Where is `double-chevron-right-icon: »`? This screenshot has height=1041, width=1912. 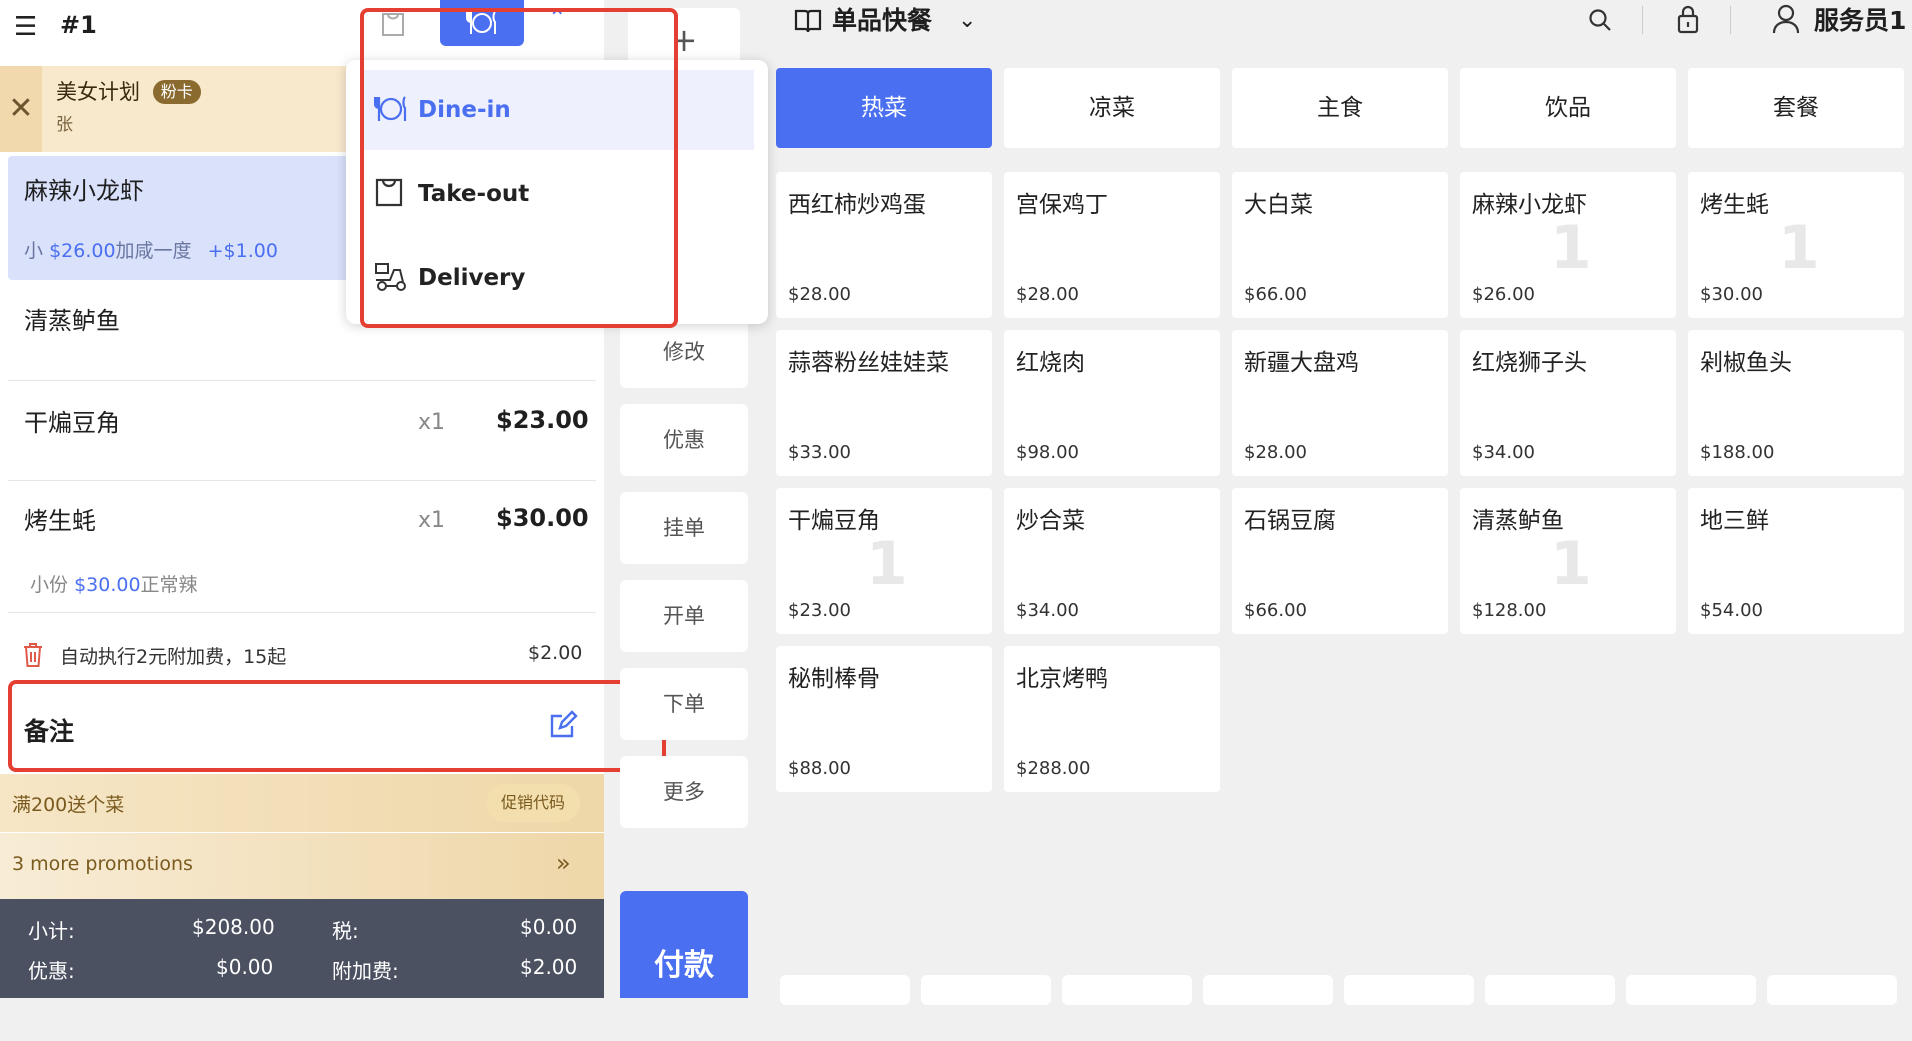 double-chevron-right-icon: » is located at coordinates (563, 863).